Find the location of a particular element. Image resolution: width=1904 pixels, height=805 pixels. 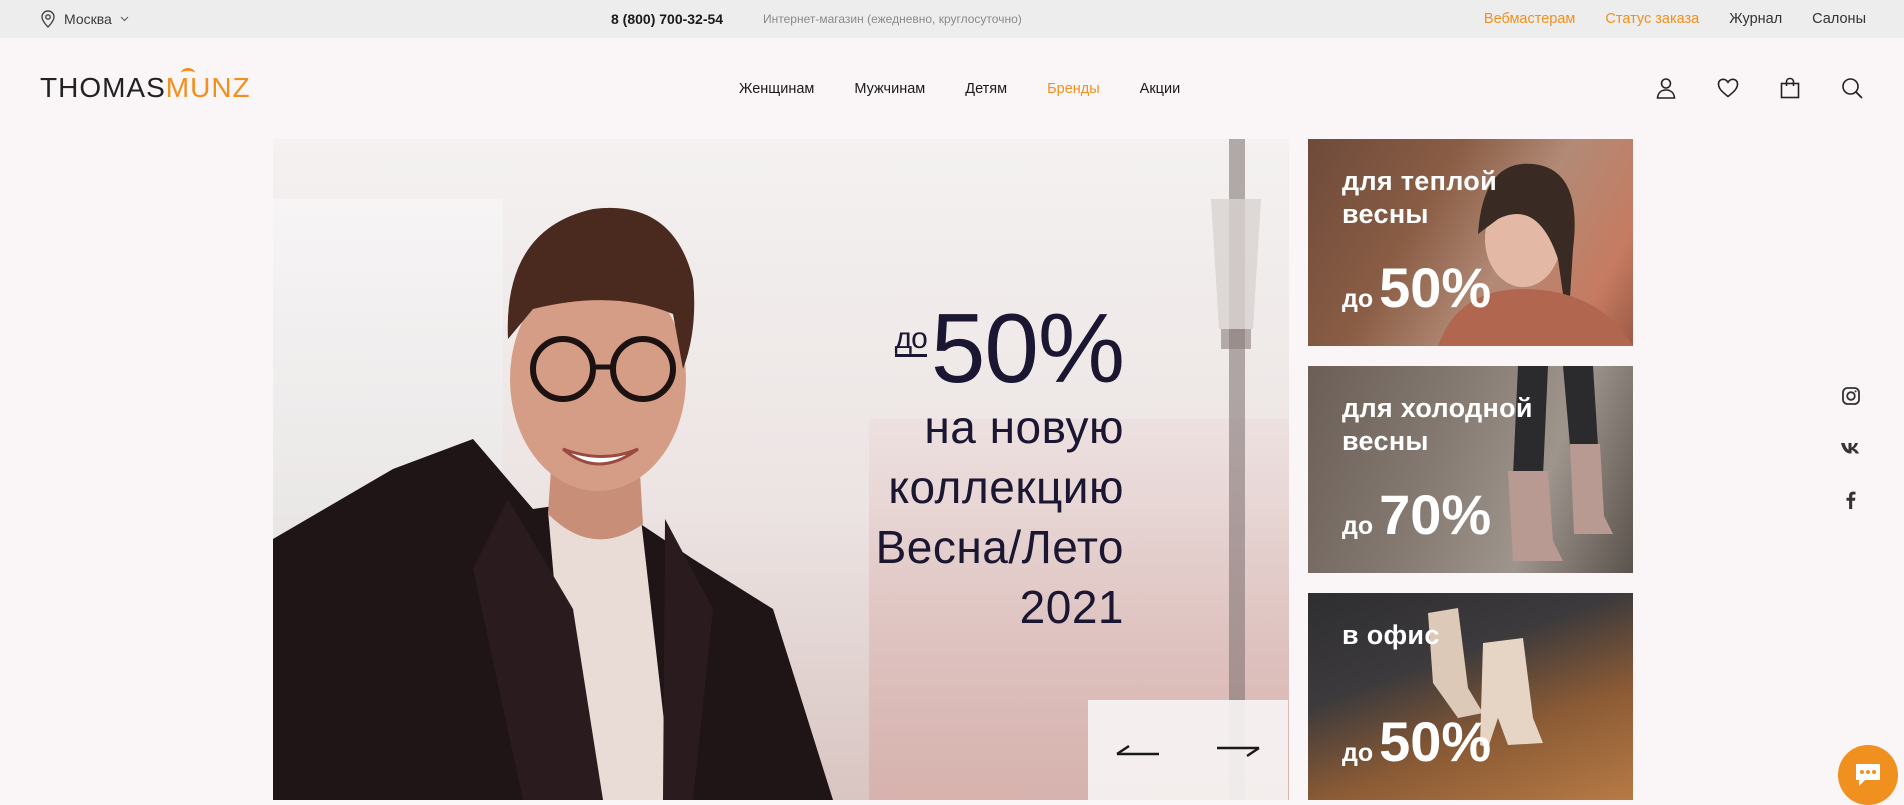

instagram-icon is located at coordinates (1851, 396).